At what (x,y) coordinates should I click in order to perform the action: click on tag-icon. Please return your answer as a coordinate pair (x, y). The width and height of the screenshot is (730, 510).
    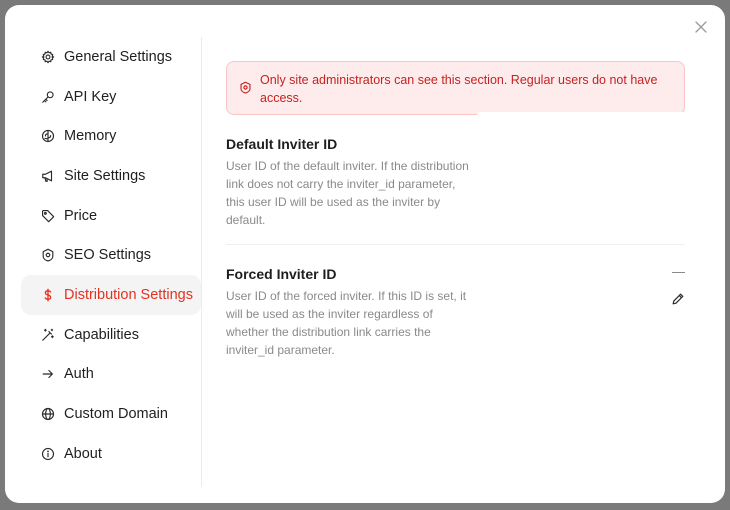
    Looking at the image, I should click on (48, 216).